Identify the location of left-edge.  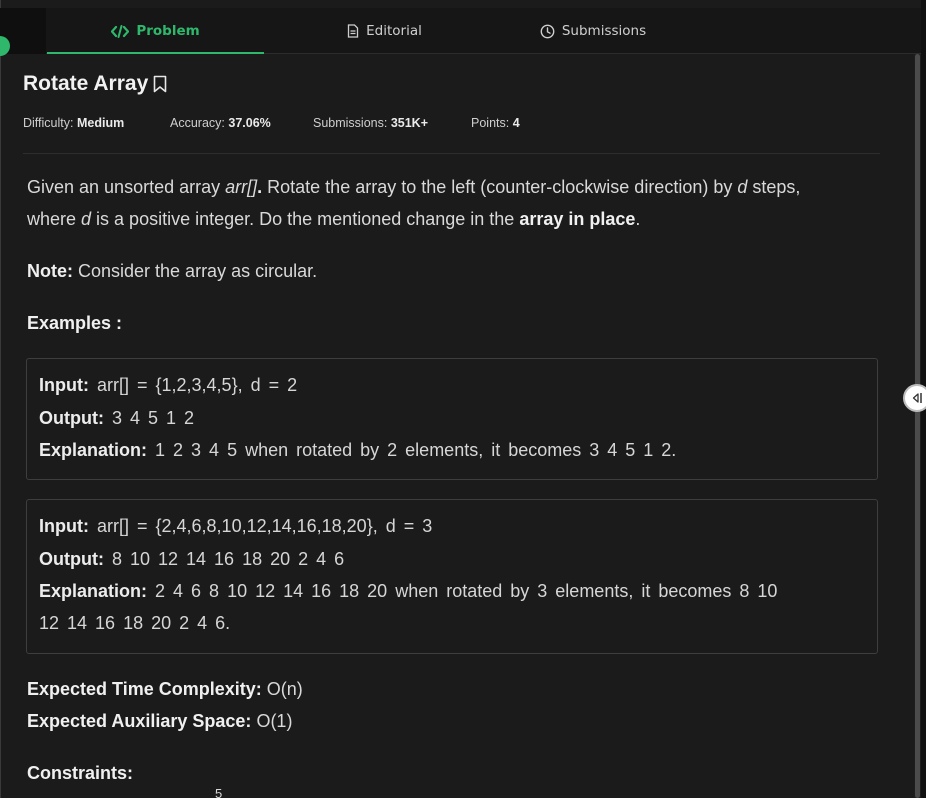
(0, 399).